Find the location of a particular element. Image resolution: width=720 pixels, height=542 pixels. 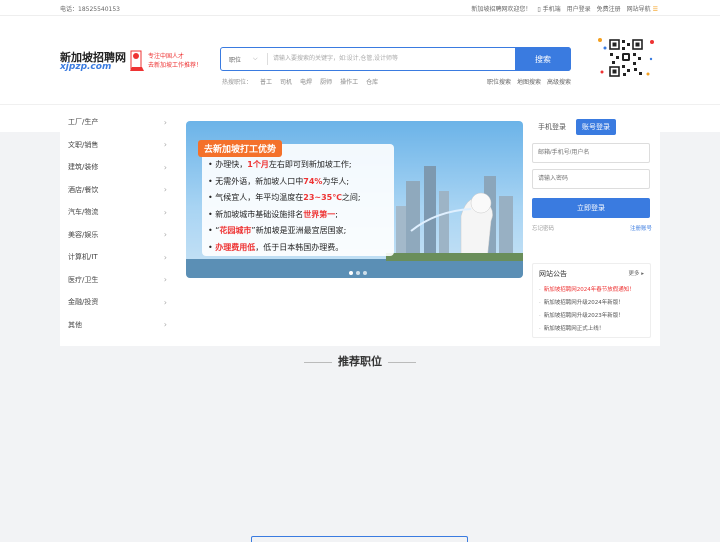

password-field is located at coordinates (591, 179).